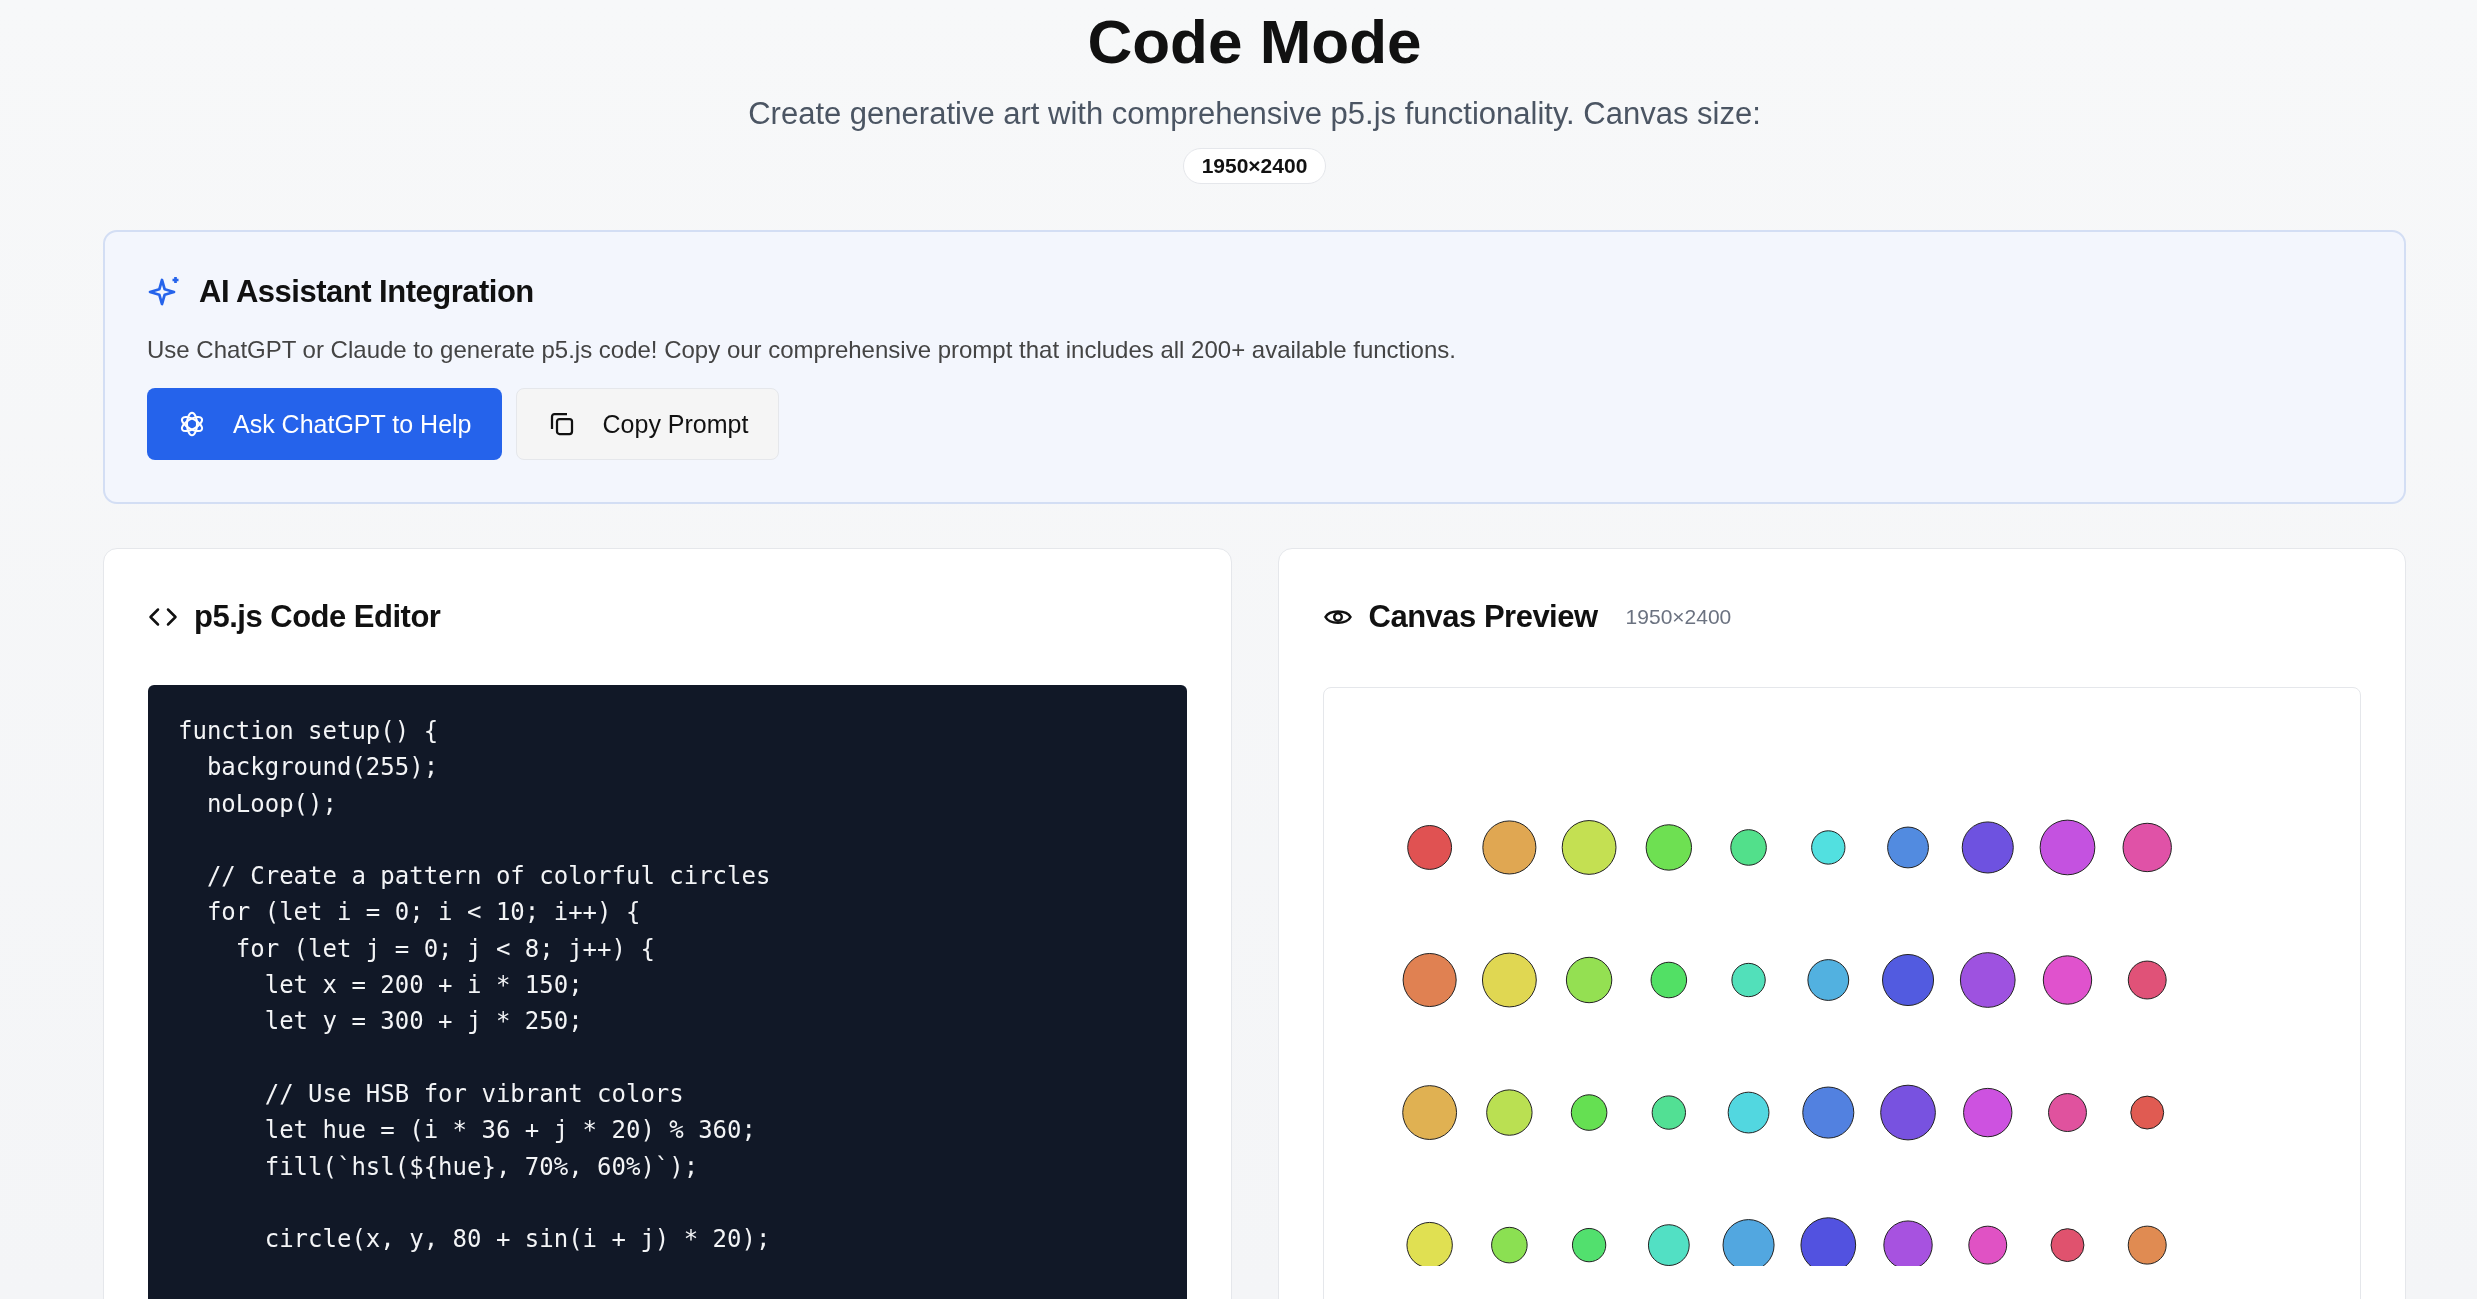 The width and height of the screenshot is (2477, 1299). Describe the element at coordinates (1254, 114) in the screenshot. I see `page-subtitle: Create generative art with comprehensive p5.js functionality. Canvas size:` at that location.